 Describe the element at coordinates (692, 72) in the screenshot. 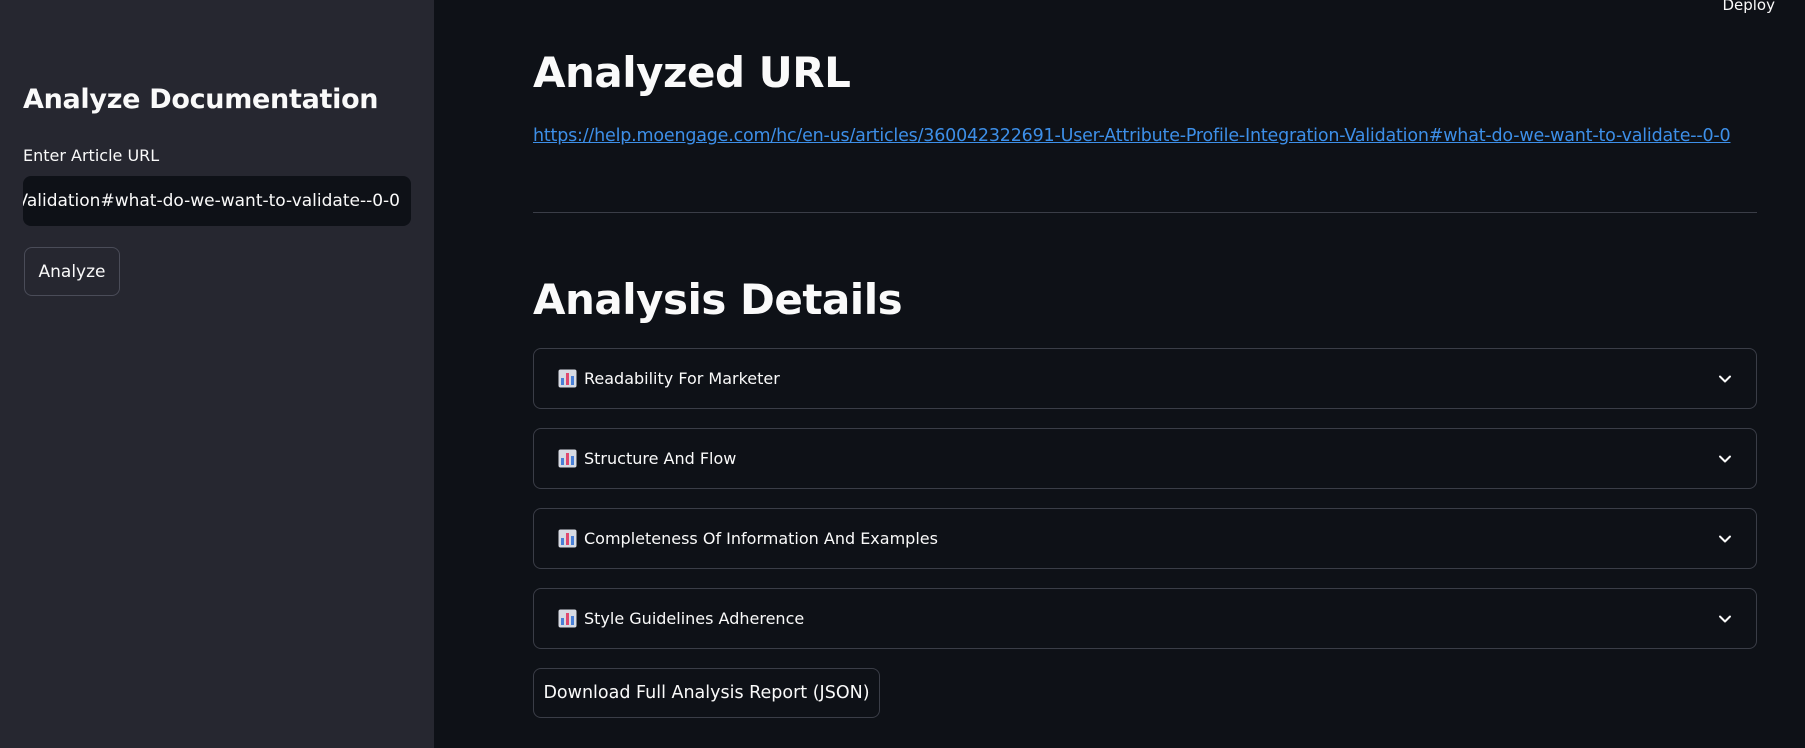

I see `page-title: Analyzed URL` at that location.